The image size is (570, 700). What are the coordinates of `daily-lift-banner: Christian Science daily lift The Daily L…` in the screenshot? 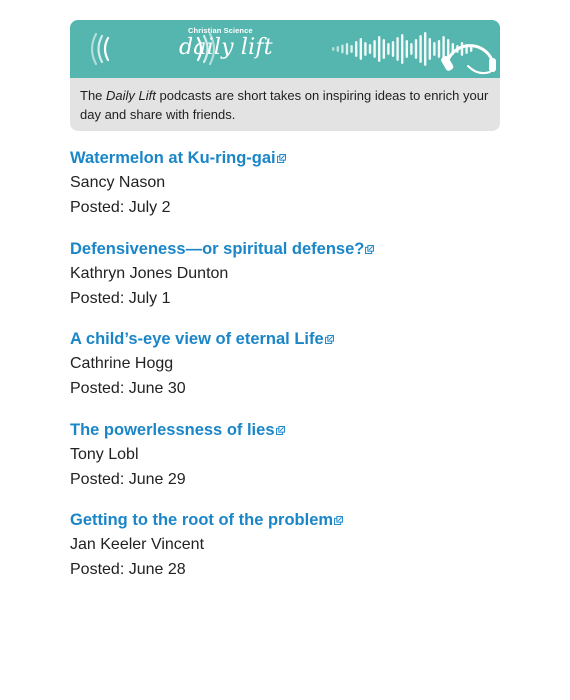 It's located at (285, 75).